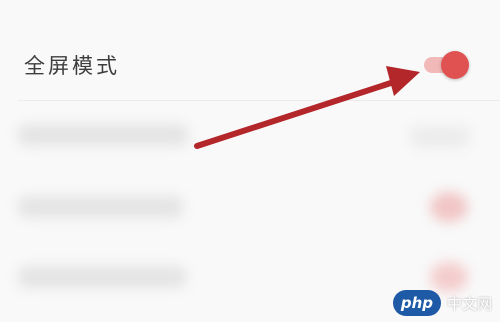 This screenshot has width=500, height=322. Describe the element at coordinates (259, 100) in the screenshot. I see `divider` at that location.